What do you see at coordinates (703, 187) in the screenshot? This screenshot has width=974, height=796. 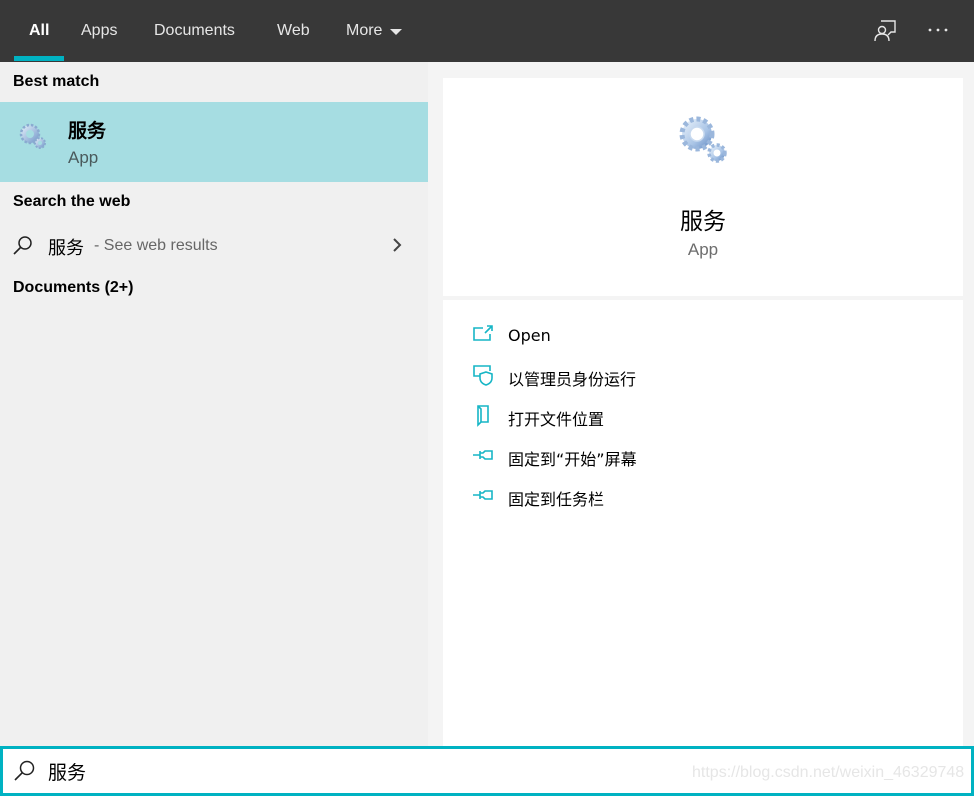 I see `app-detail-card: 服务 App` at bounding box center [703, 187].